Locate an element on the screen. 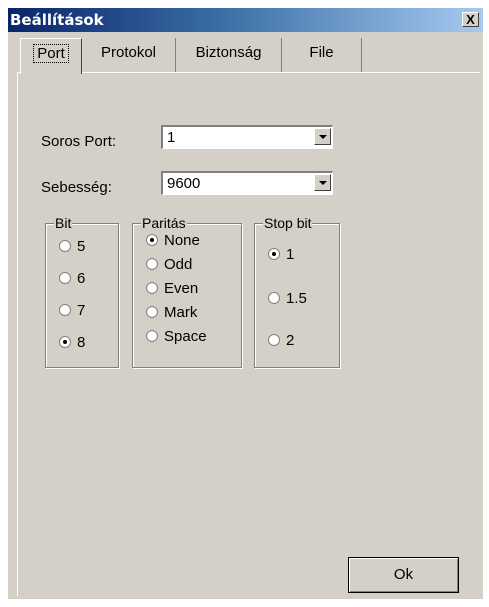 The image size is (489, 607). stopbit-group: Stop bit 1 1.5 2 is located at coordinates (297, 291).